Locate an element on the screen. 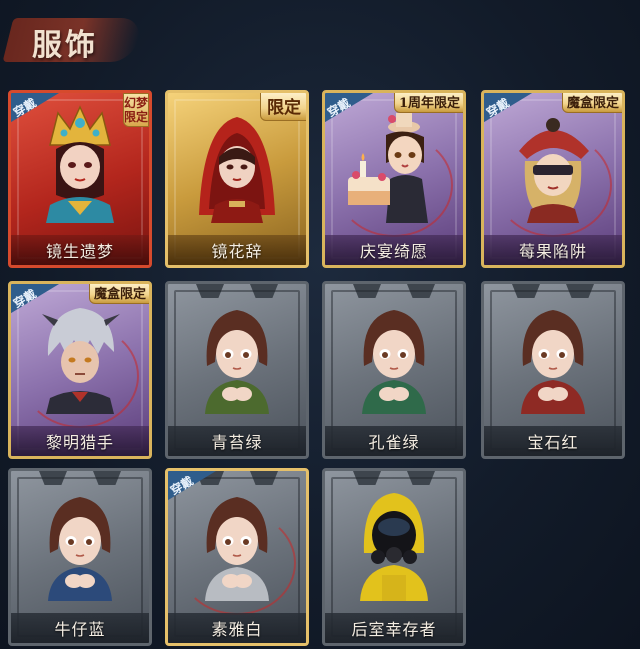 The height and width of the screenshot is (649, 640). girl-red-coat-portrait-icon is located at coordinates (553, 355).